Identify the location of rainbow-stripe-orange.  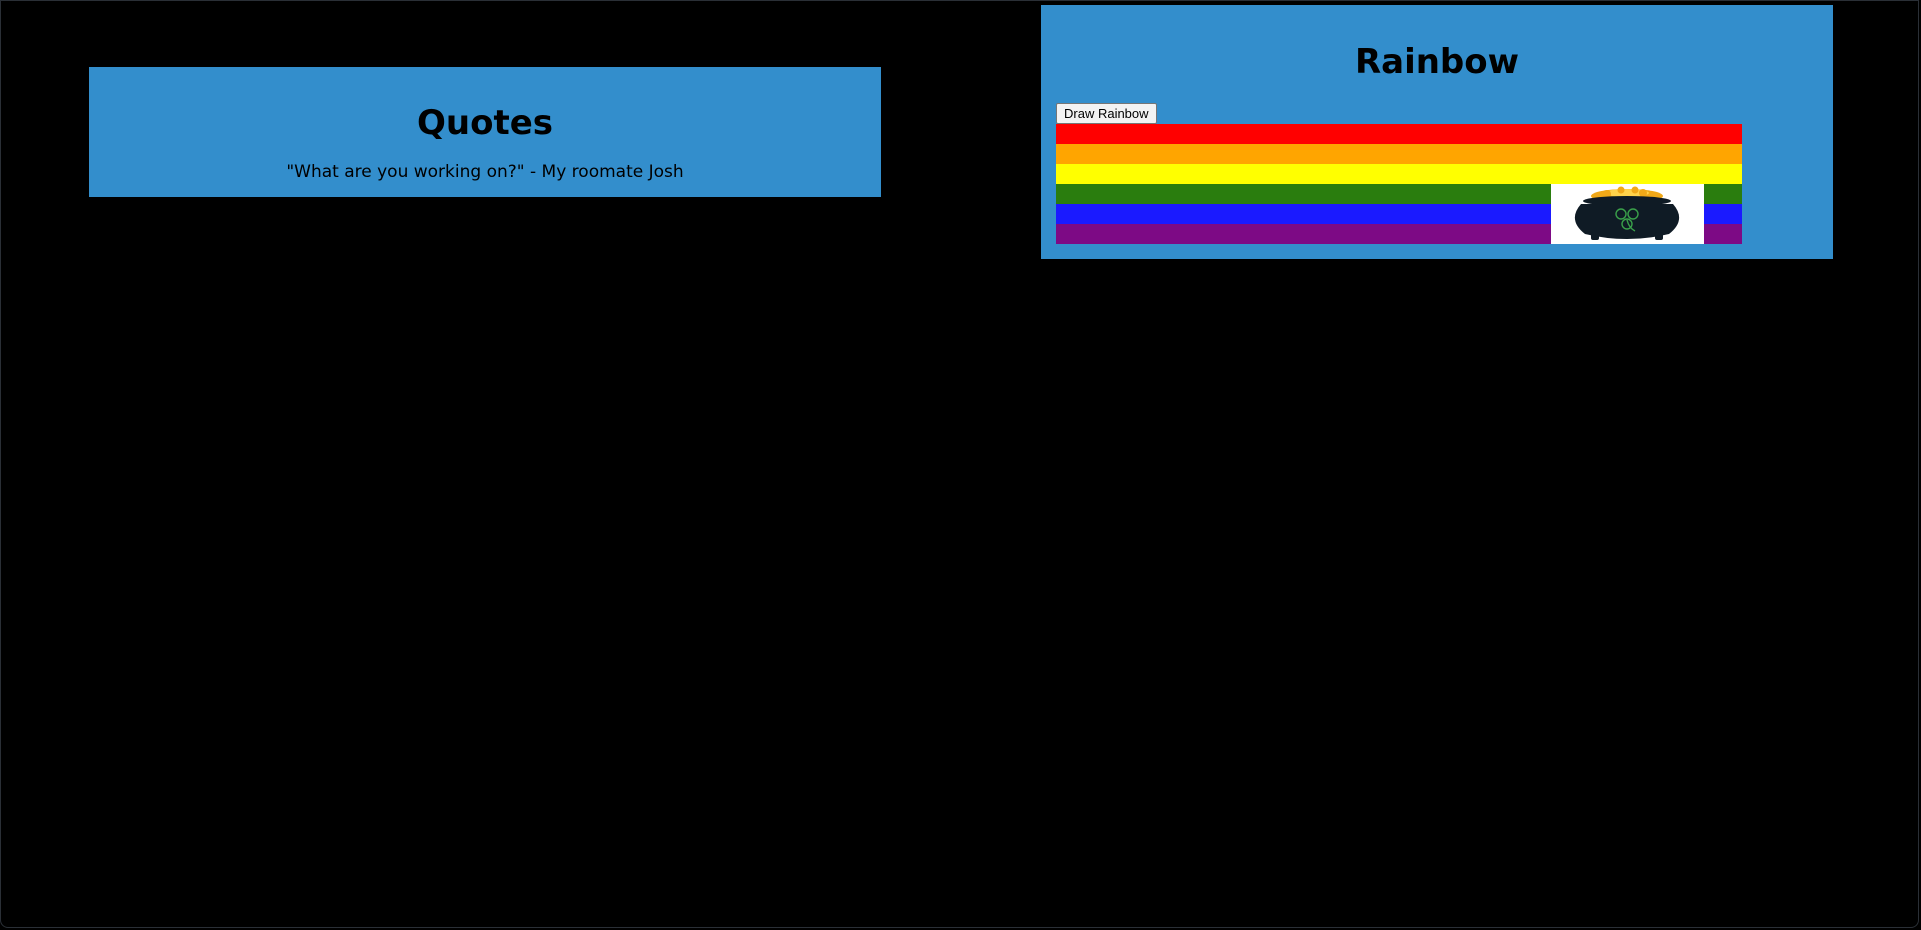
(1399, 154).